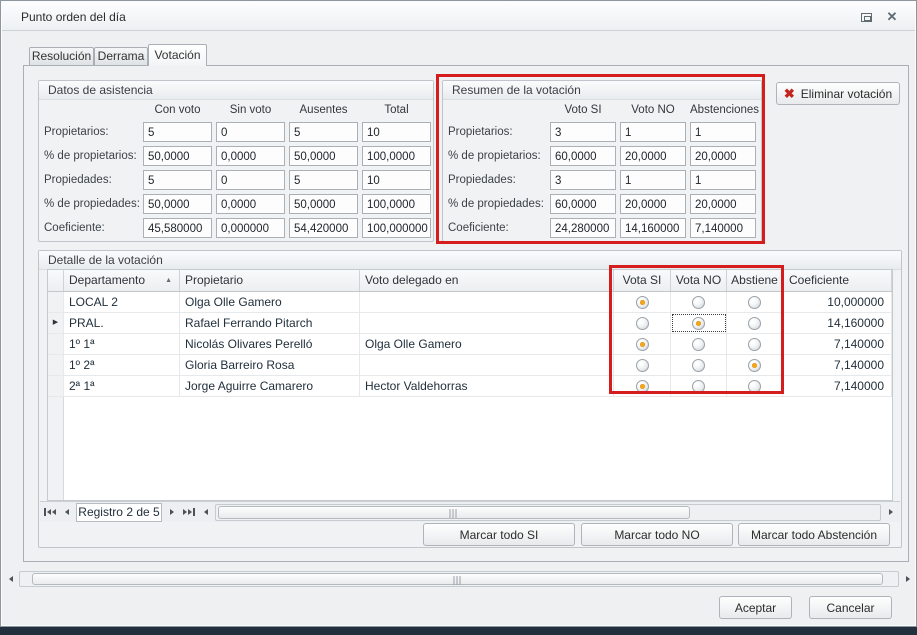  Describe the element at coordinates (814, 534) in the screenshot. I see `mark-all-abstention-button: Marcar todo Abstención` at that location.